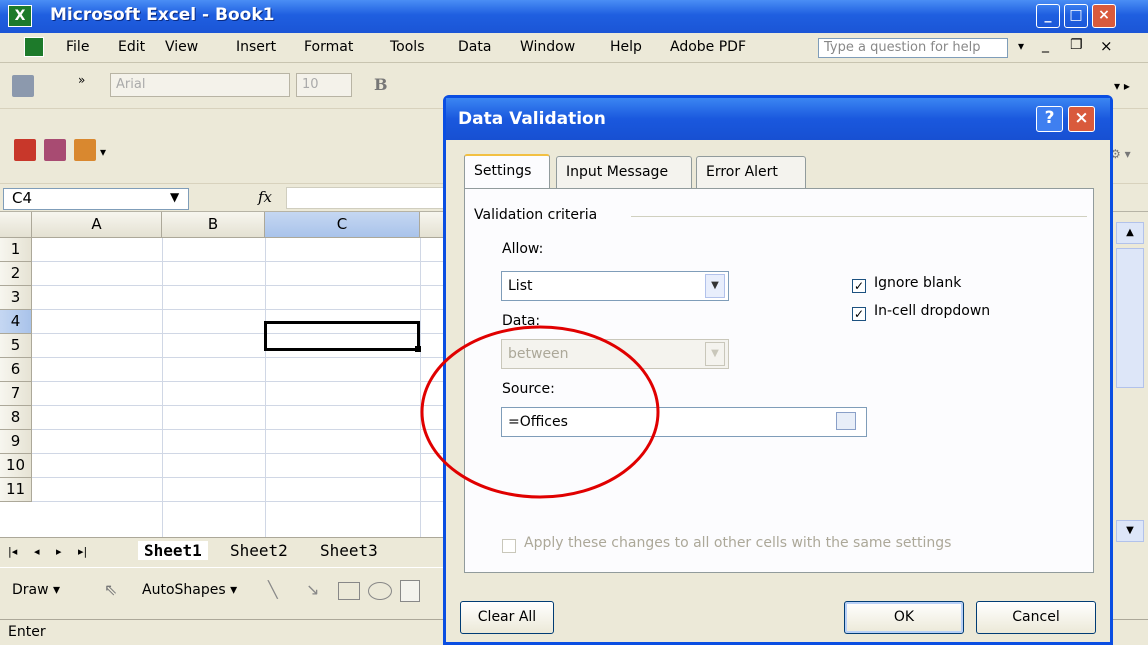 This screenshot has width=1148, height=645. I want to click on ok-button: OK, so click(904, 617).